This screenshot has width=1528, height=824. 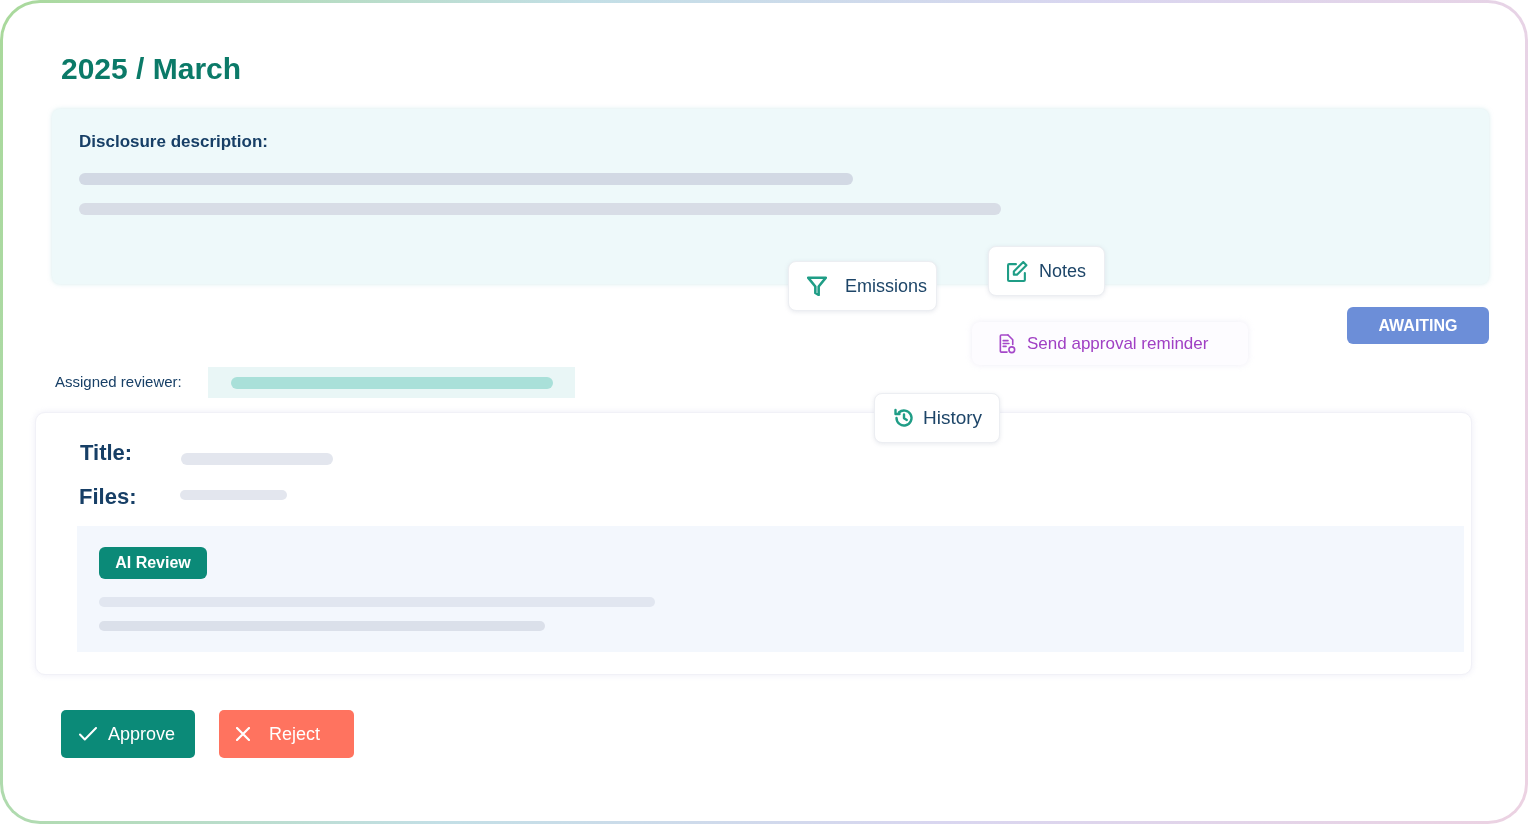 I want to click on approve-button: Approve, so click(x=128, y=734).